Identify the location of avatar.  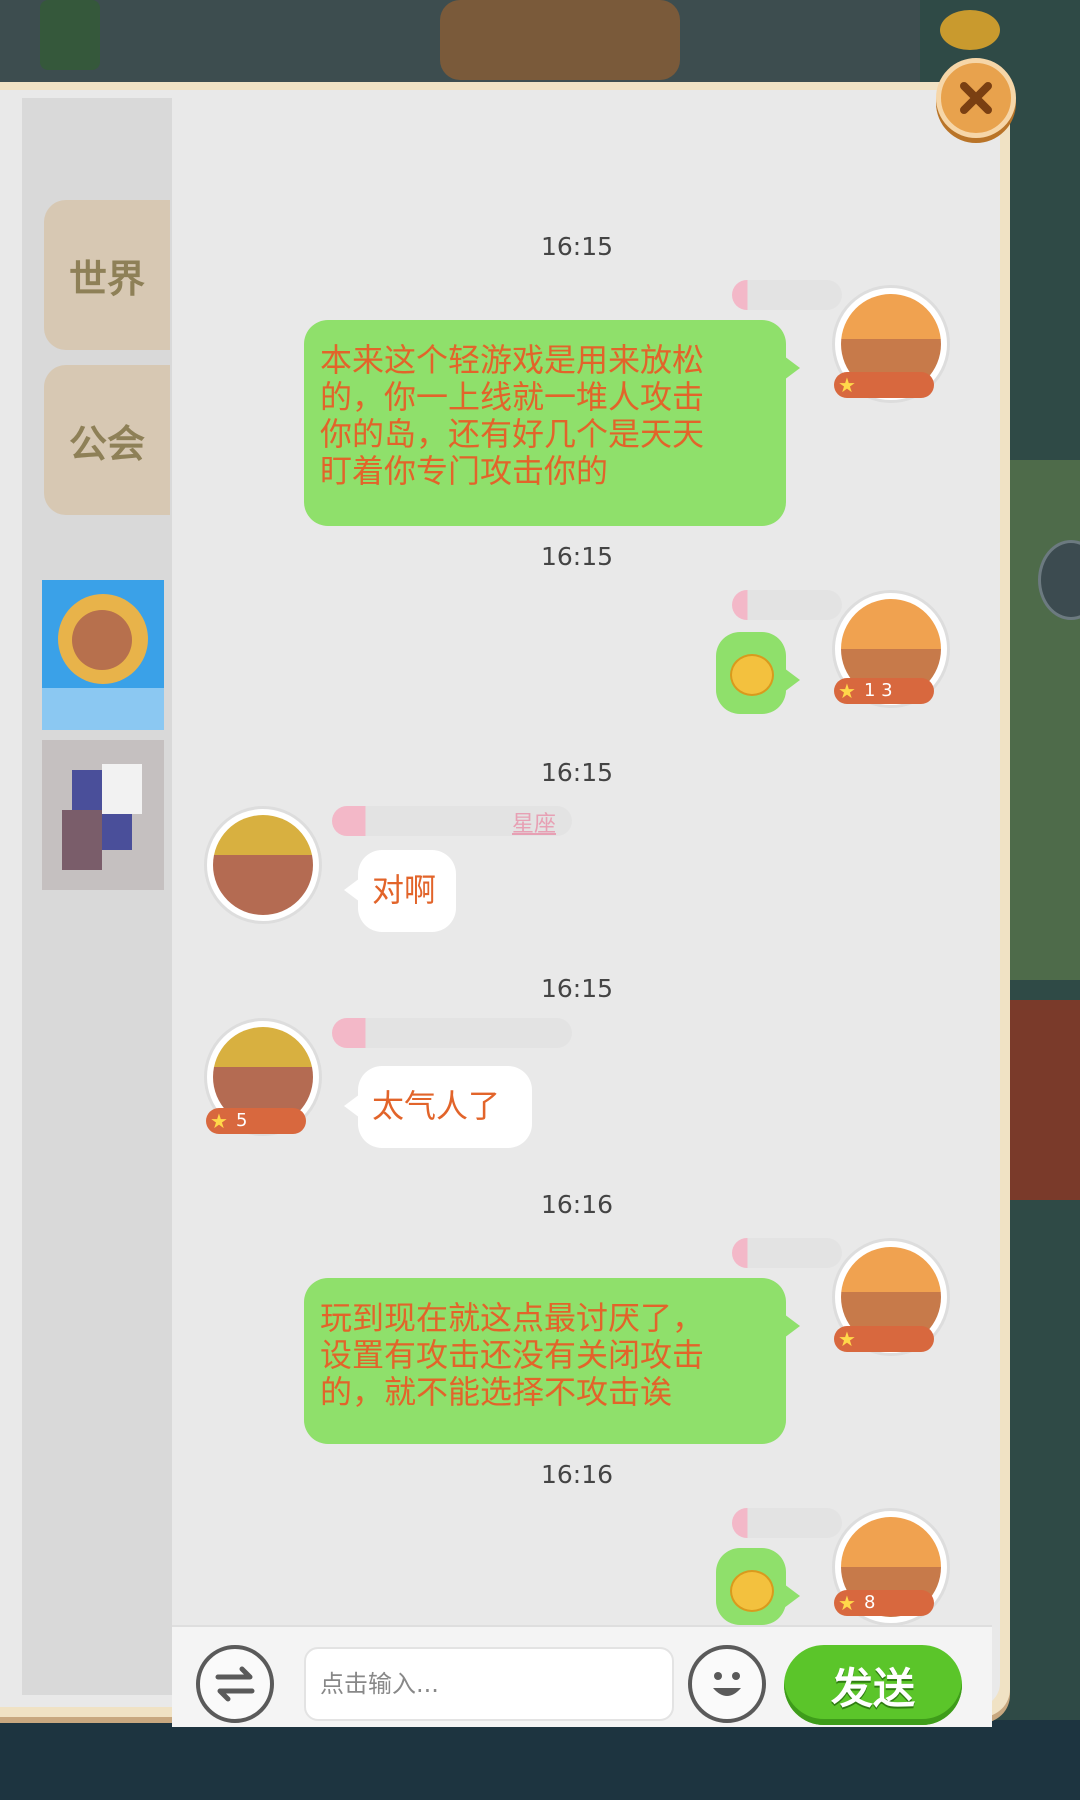
(263, 865).